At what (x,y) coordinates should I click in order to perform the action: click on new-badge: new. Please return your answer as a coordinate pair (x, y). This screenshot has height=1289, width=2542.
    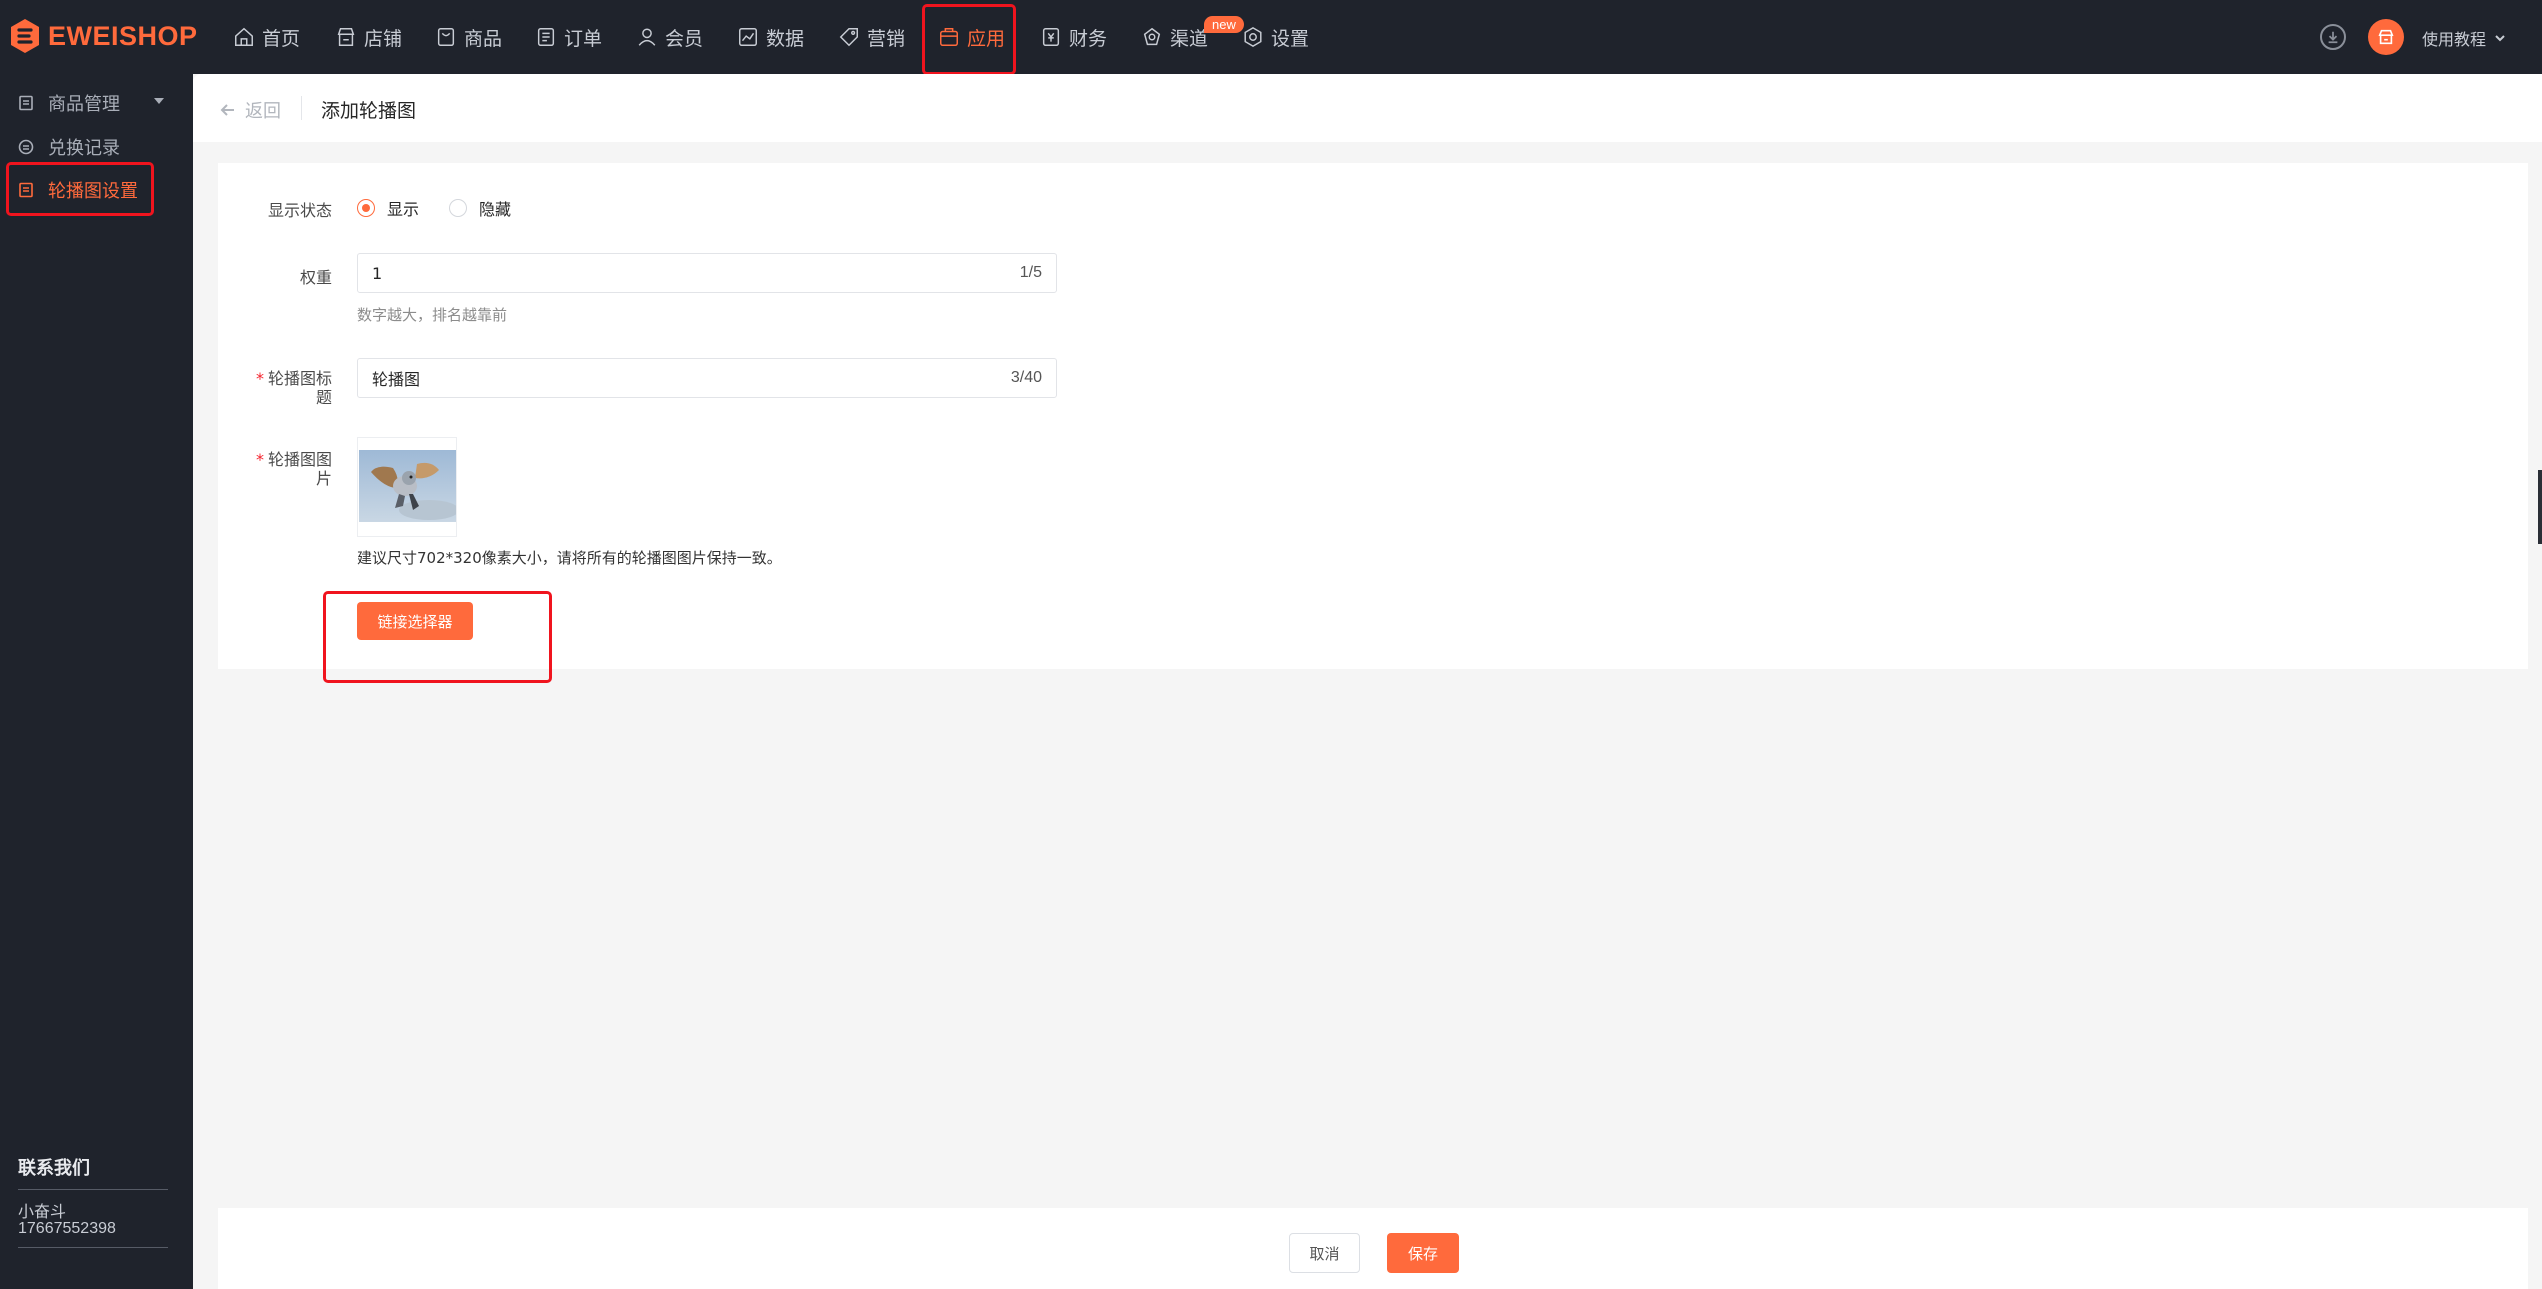
    Looking at the image, I should click on (1224, 24).